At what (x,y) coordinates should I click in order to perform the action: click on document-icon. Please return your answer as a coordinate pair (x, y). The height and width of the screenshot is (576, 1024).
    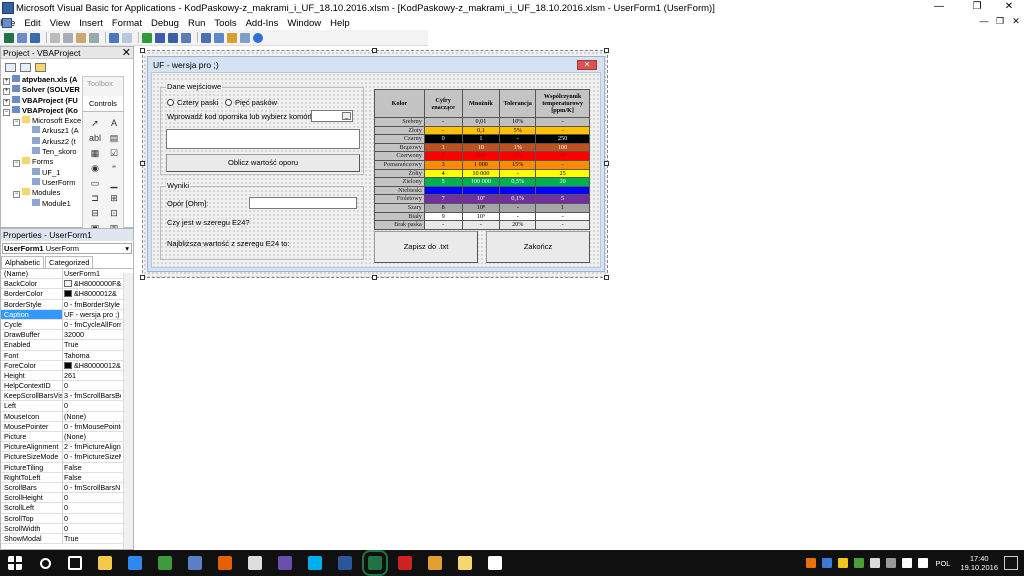
    Looking at the image, I should click on (7, 23).